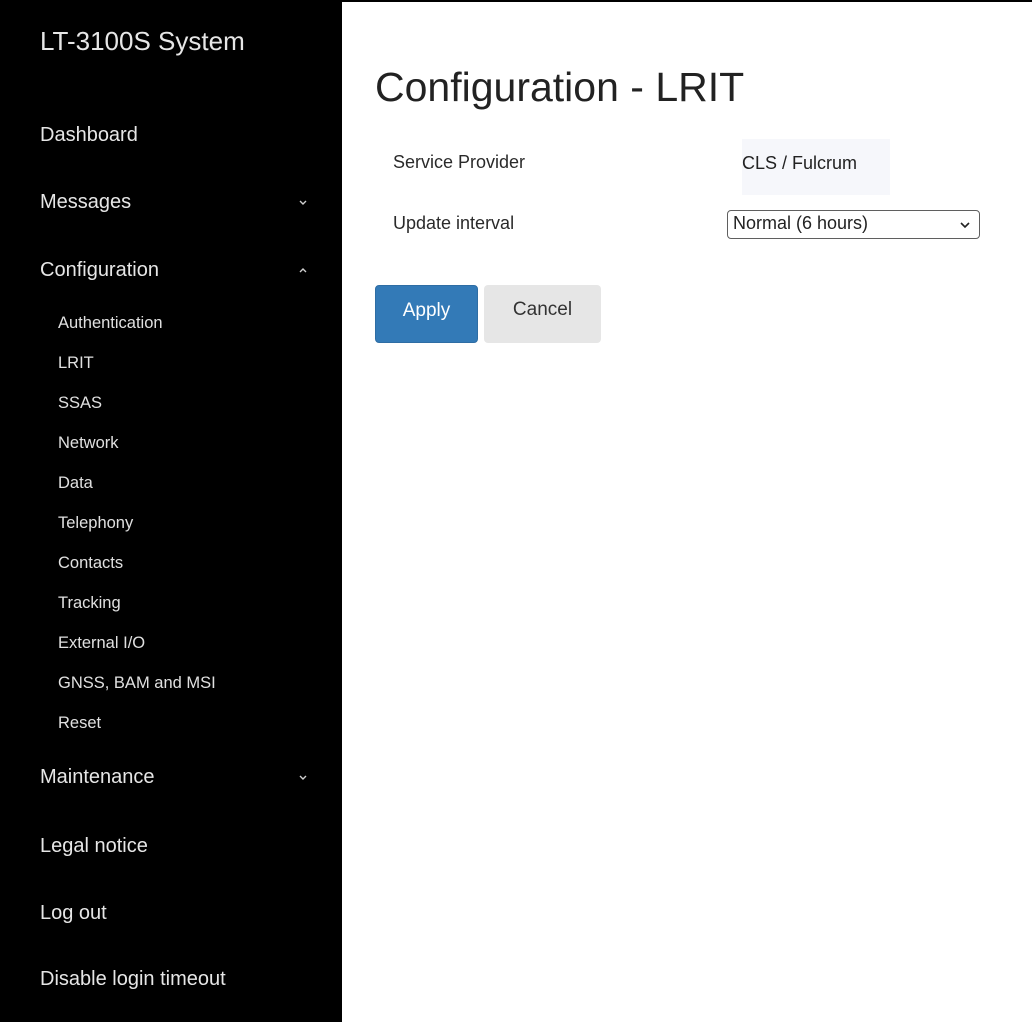  What do you see at coordinates (175, 777) in the screenshot?
I see `nav-maintenance: Maintenance` at bounding box center [175, 777].